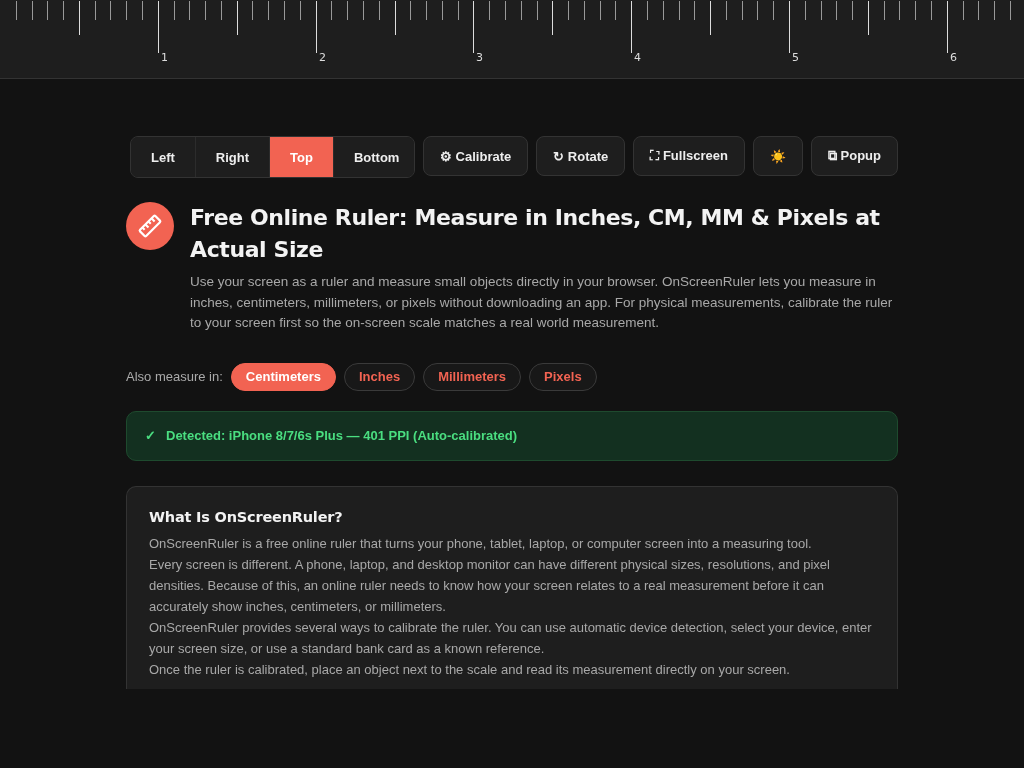  Describe the element at coordinates (637, 57) in the screenshot. I see `scale-number: 4` at that location.